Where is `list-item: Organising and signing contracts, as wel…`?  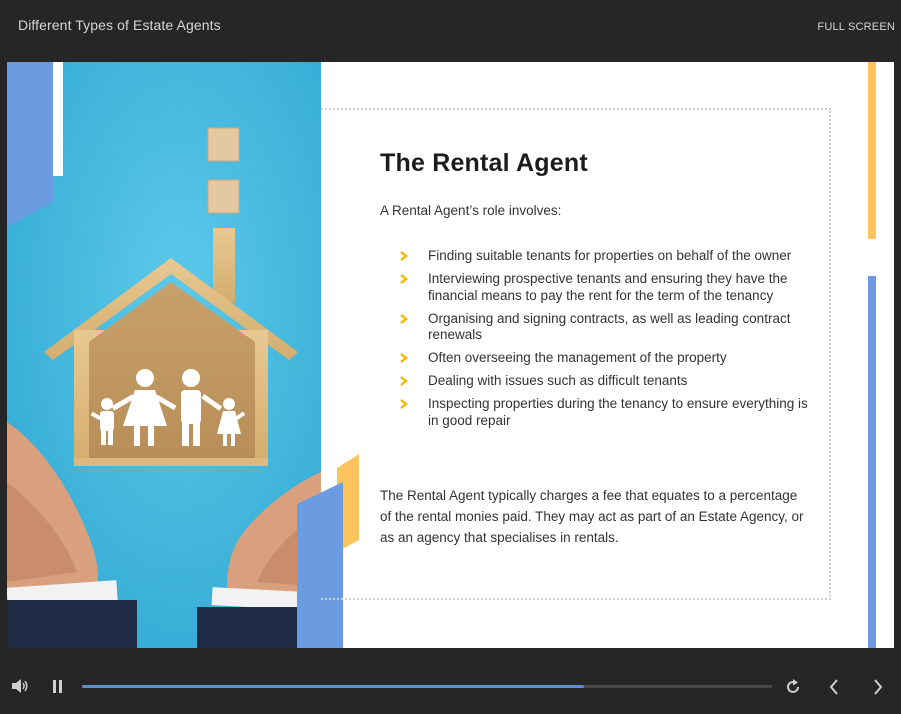
list-item: Organising and signing contracts, as wel… is located at coordinates (607, 327).